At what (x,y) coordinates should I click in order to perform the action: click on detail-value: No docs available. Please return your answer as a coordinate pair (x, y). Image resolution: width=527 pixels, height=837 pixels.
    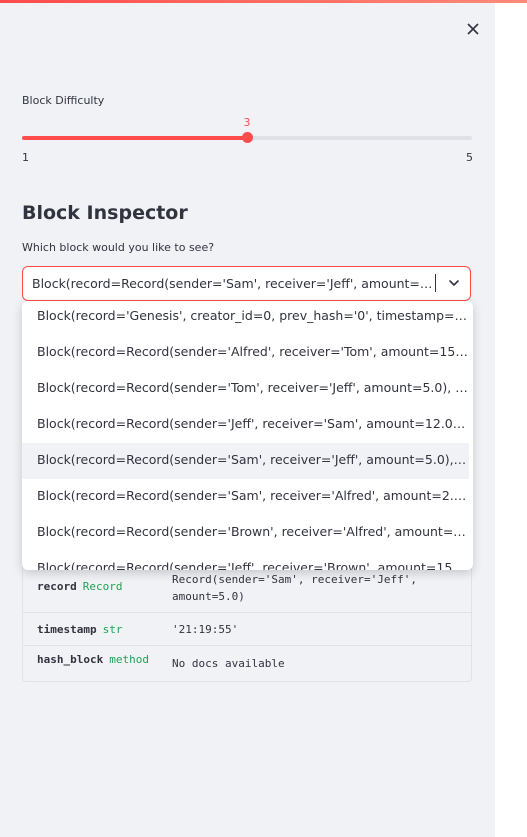
    Looking at the image, I should click on (228, 663).